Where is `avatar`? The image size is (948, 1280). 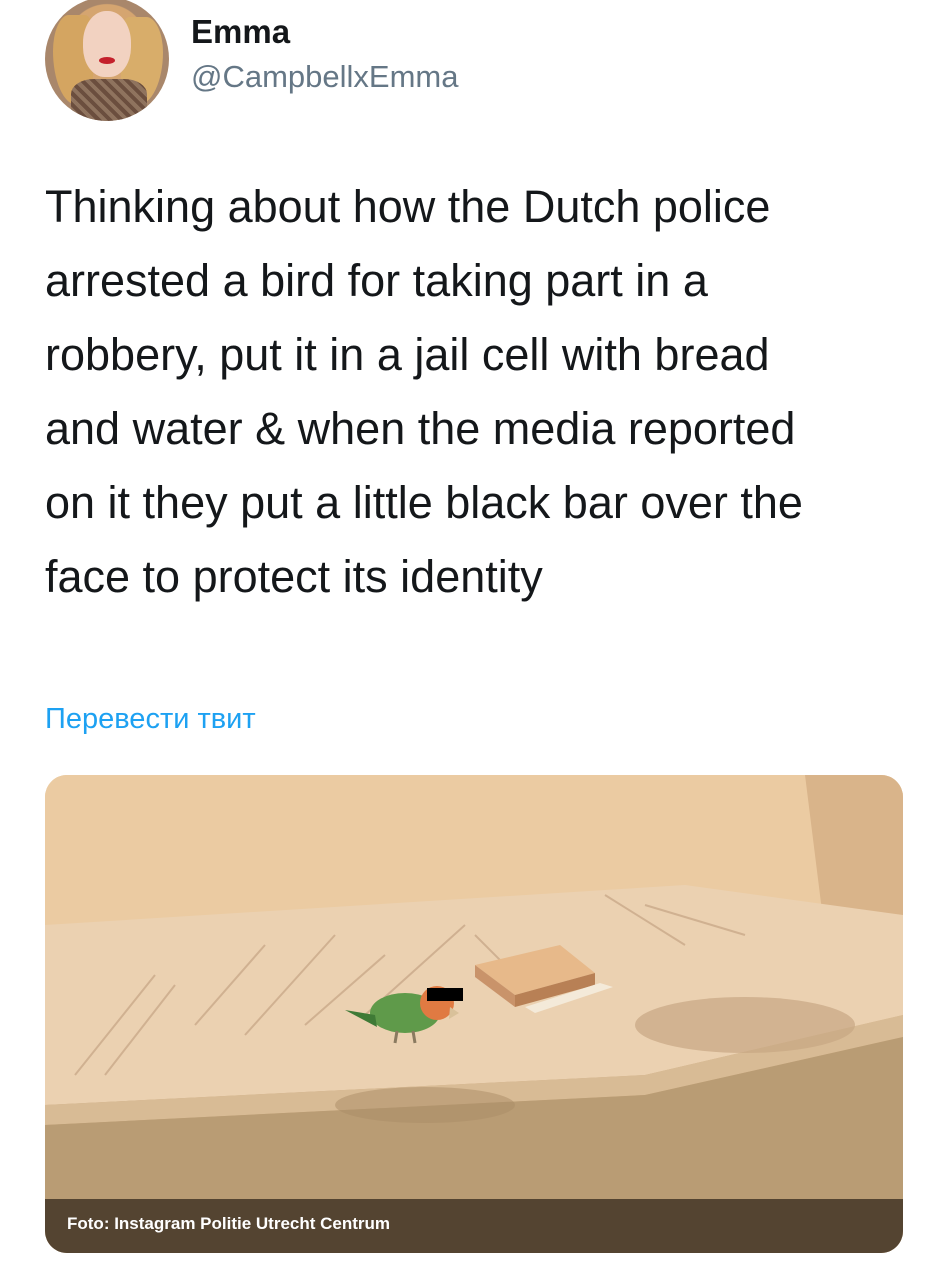
avatar is located at coordinates (107, 60).